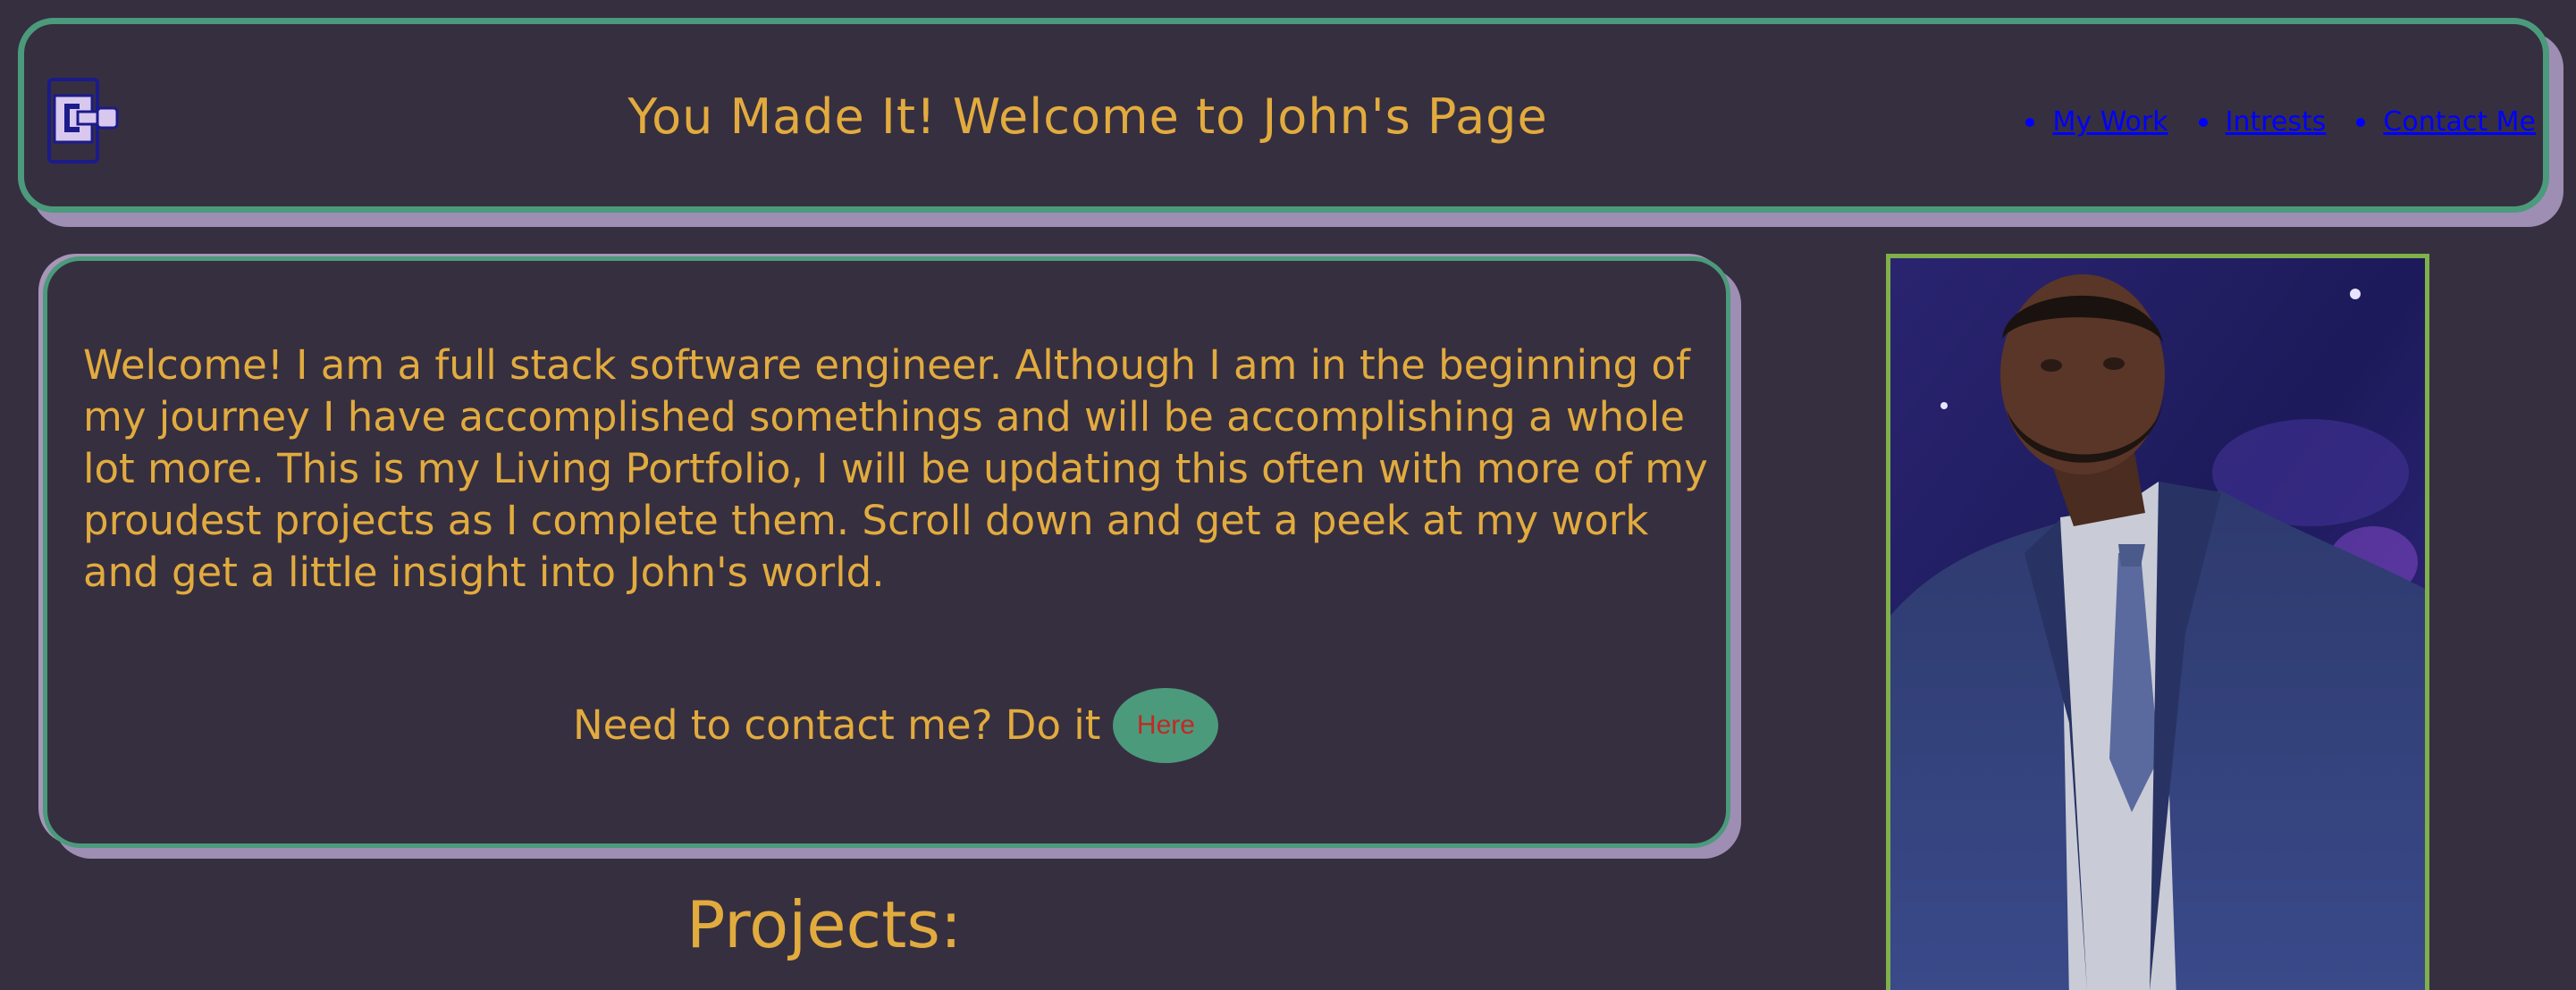 The height and width of the screenshot is (990, 2576). What do you see at coordinates (2460, 122) in the screenshot?
I see `nav-link-contact-me: Contact Me` at bounding box center [2460, 122].